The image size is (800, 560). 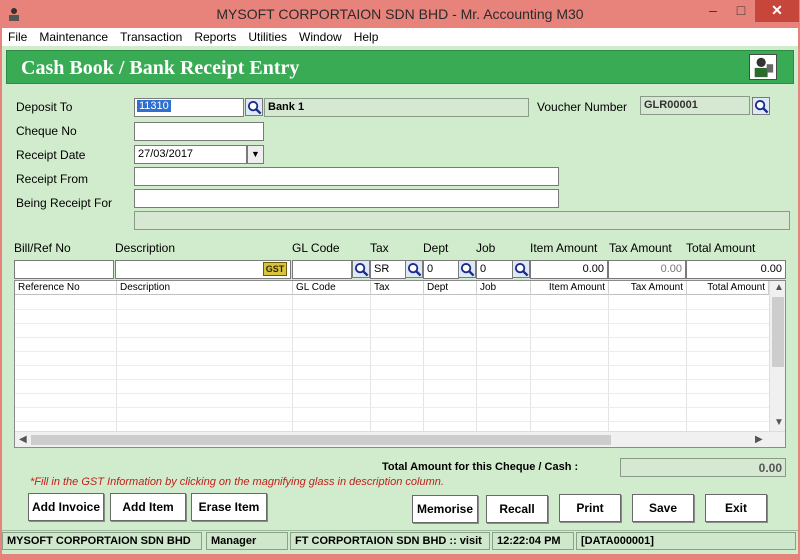 I want to click on dept-input: 0, so click(x=441, y=269).